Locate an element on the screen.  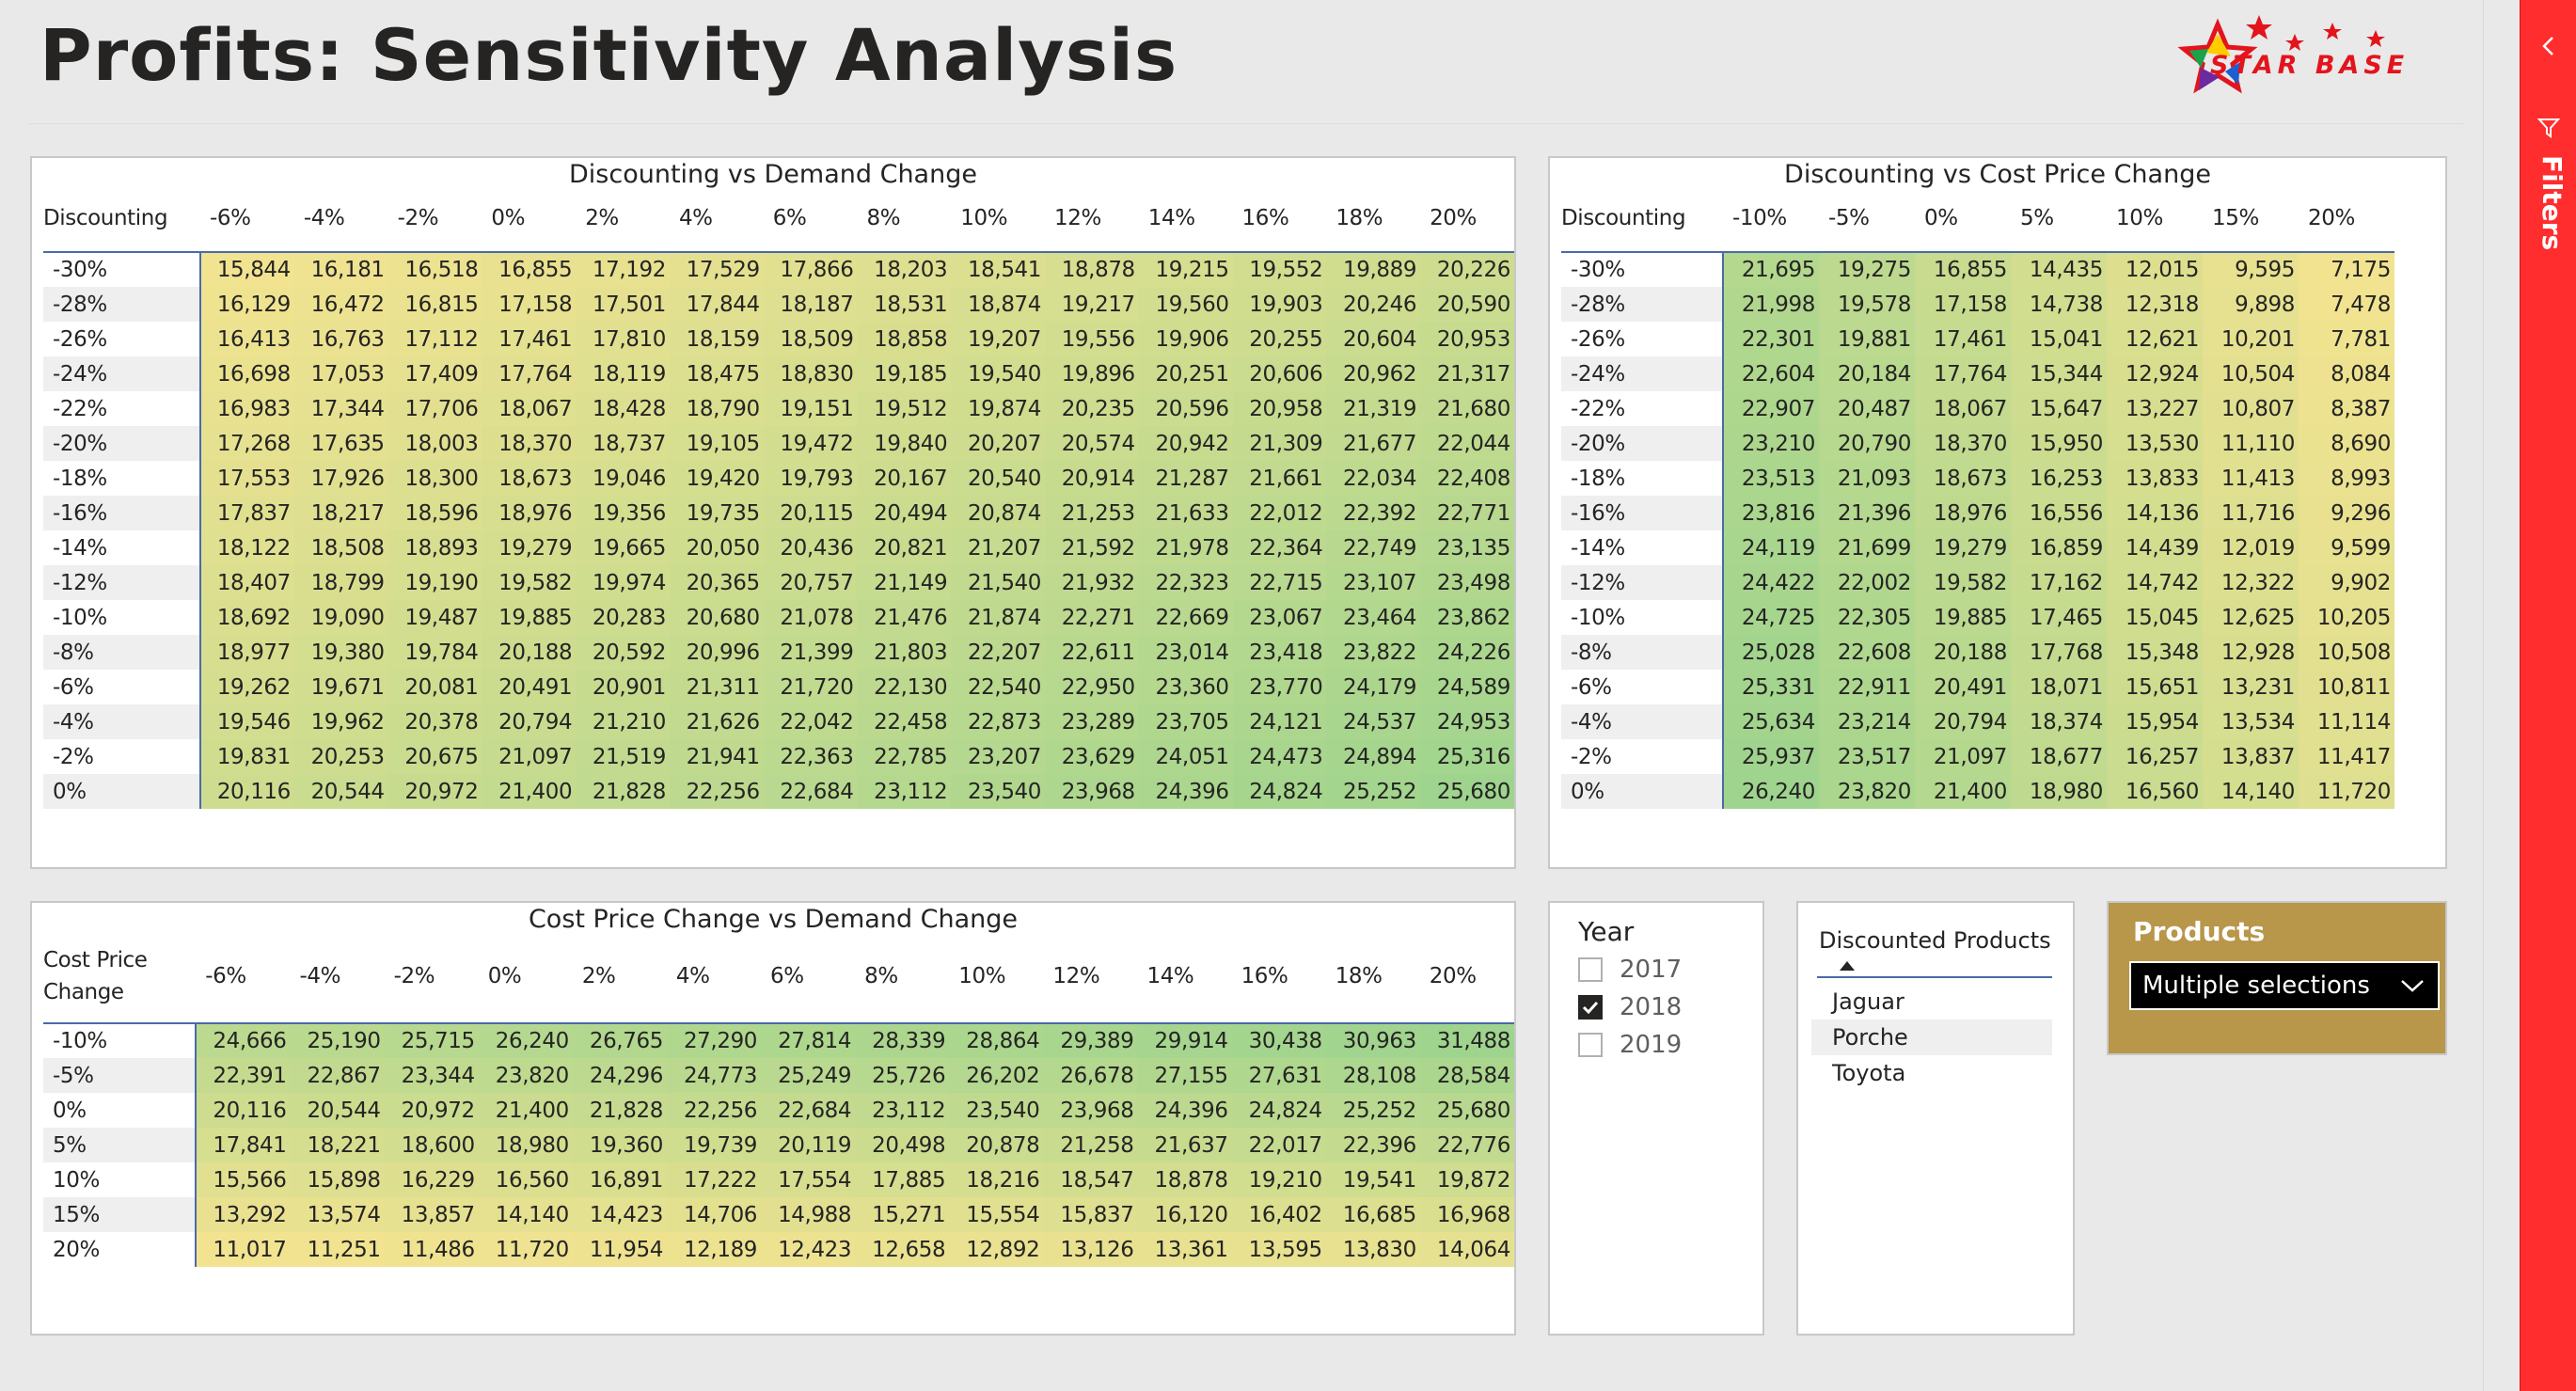
discounted-product-row: Jaguar is located at coordinates (1931, 1002).